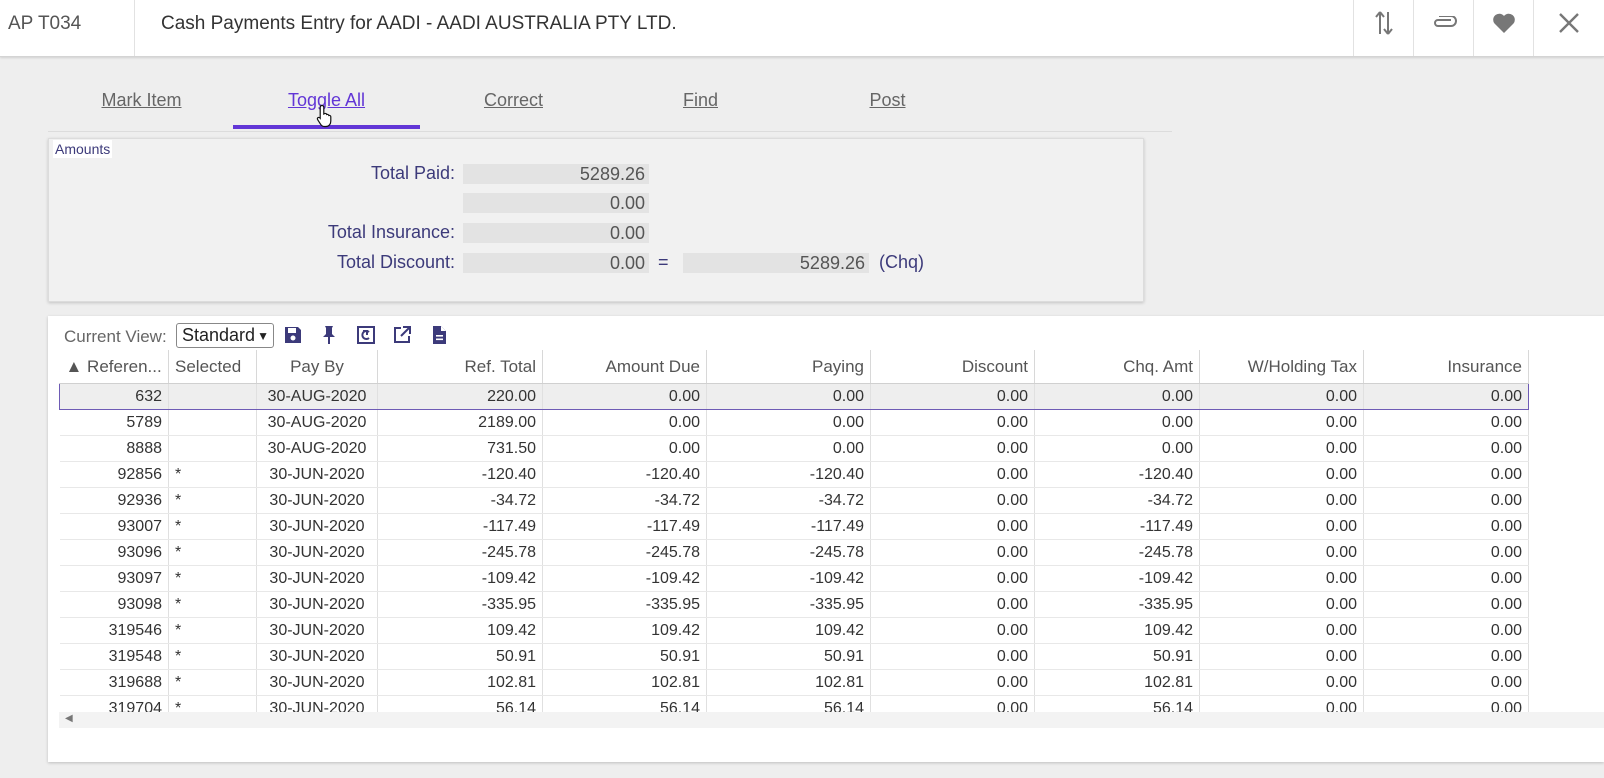  I want to click on sort-button, so click(1383, 28).